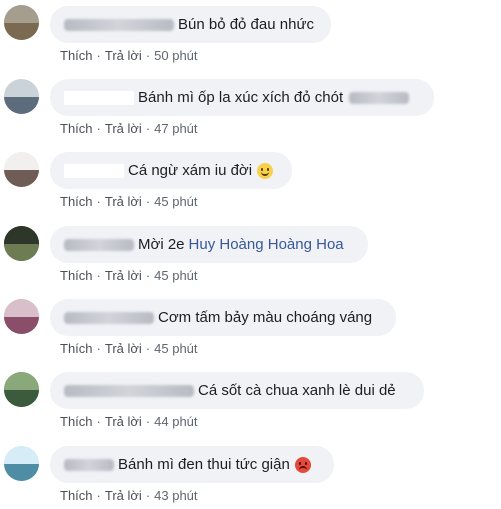  Describe the element at coordinates (175, 55) in the screenshot. I see `comment-timestamp: 50 phút` at that location.